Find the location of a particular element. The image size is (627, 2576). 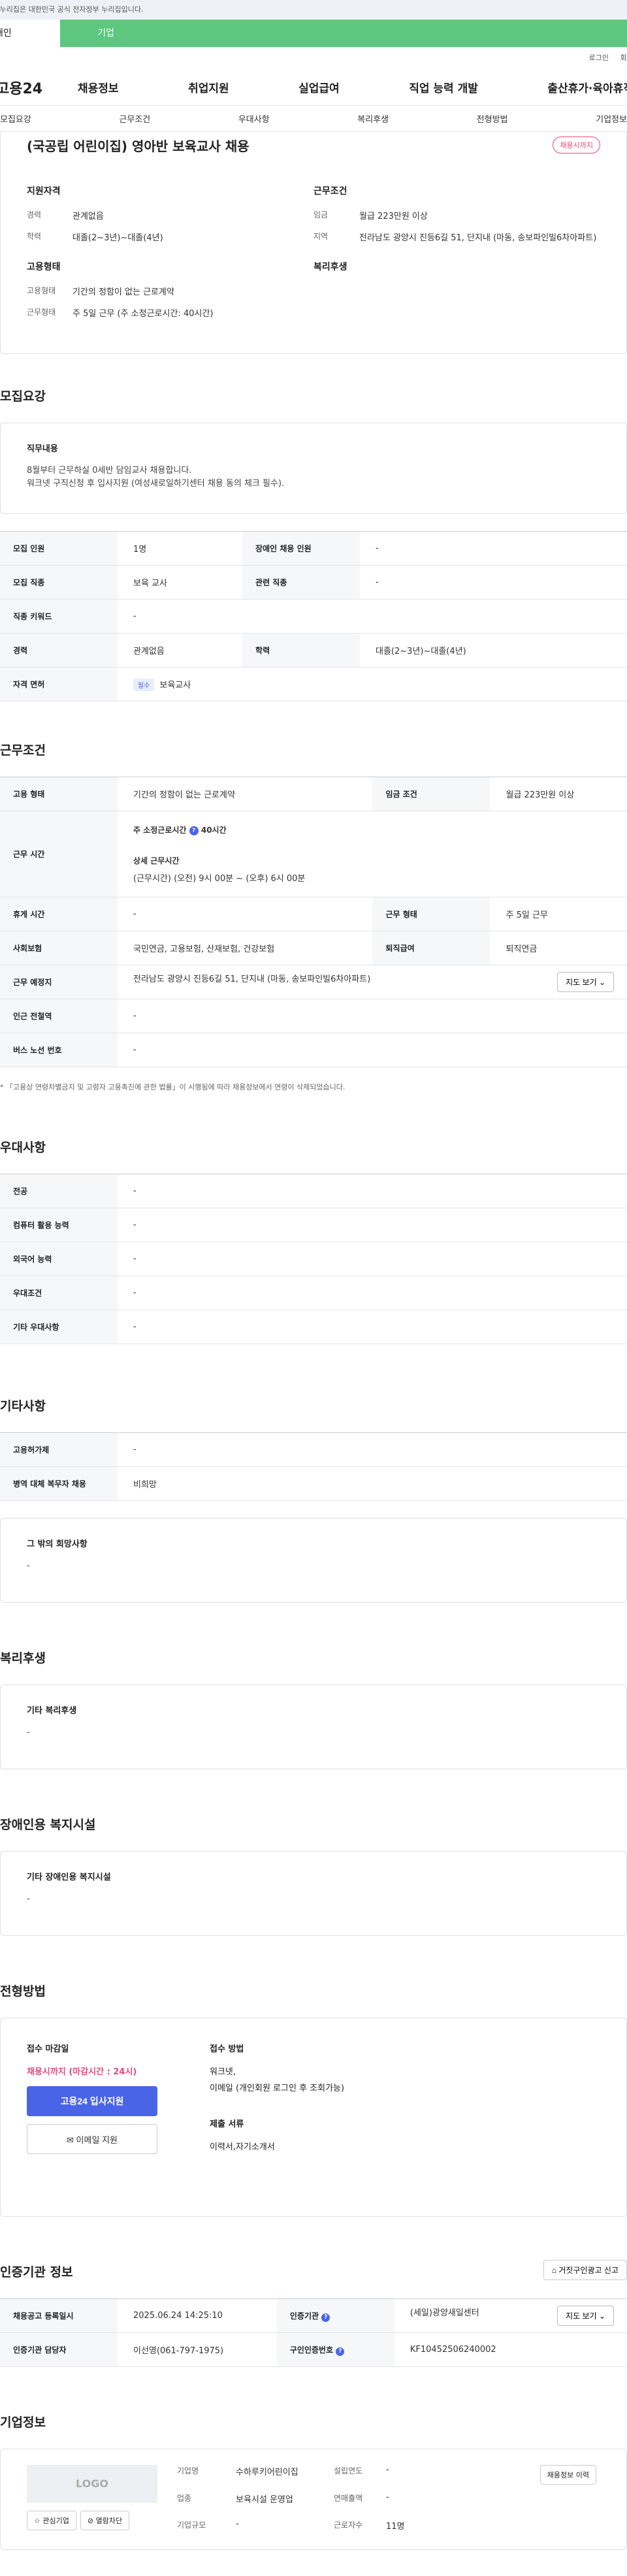

employees-value: 11명 is located at coordinates (395, 2527).